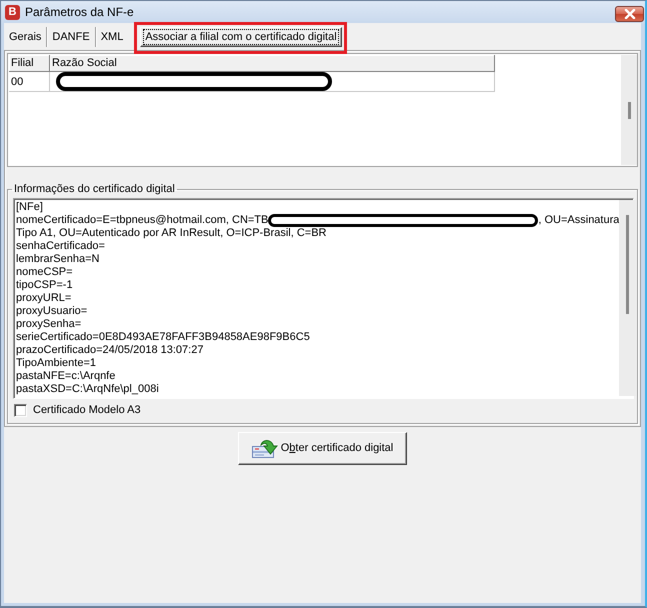  Describe the element at coordinates (61, 246) in the screenshot. I see `text-line: senhaCertificado=` at that location.